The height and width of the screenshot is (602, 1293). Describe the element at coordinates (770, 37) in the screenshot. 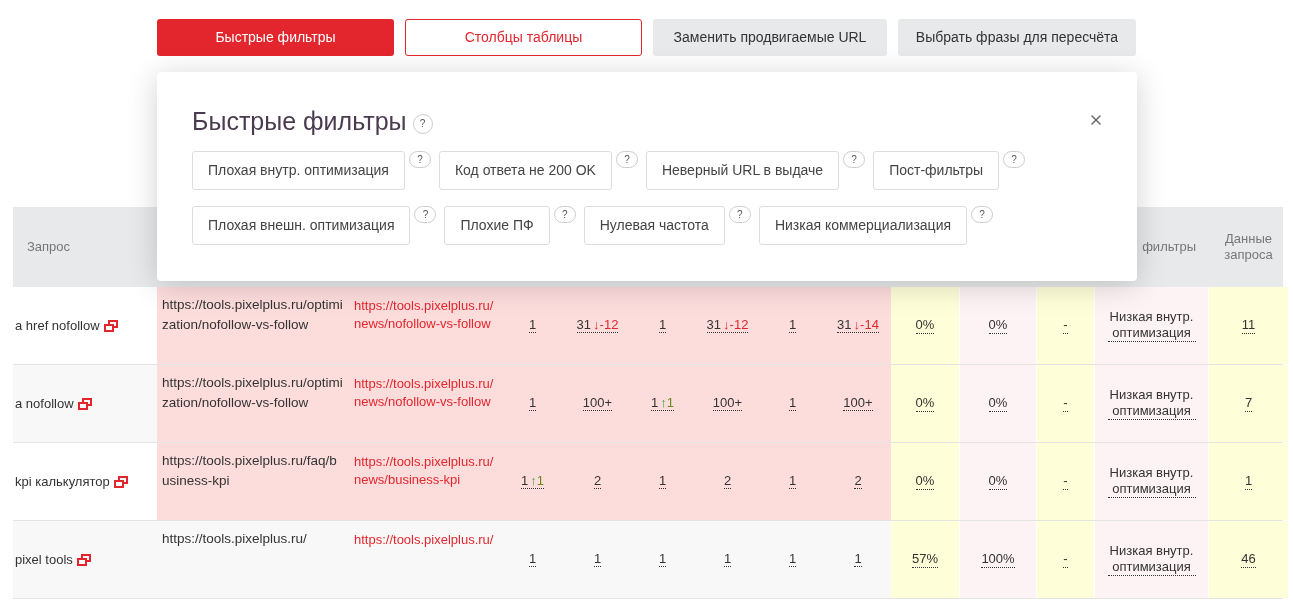

I see `toolbar-button: Заменить продвигаемые URL` at that location.